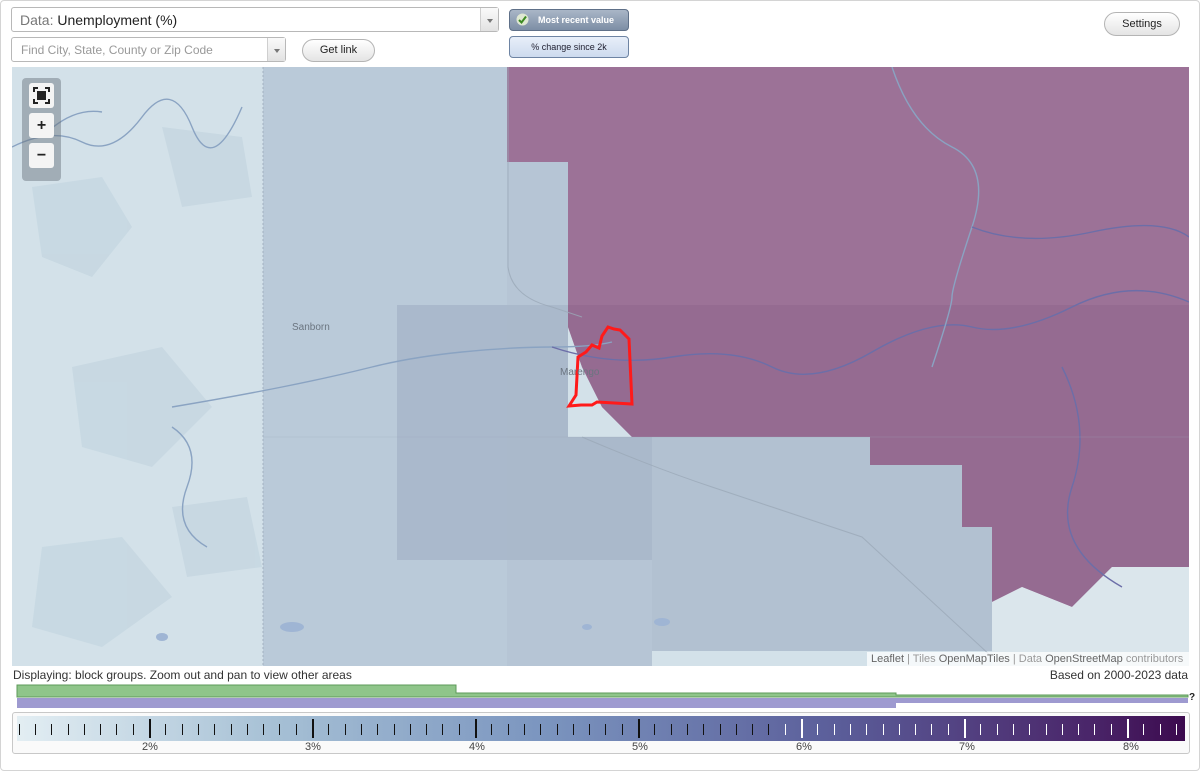  Describe the element at coordinates (1154, 659) in the screenshot. I see `attribution-contributors: contributors` at that location.